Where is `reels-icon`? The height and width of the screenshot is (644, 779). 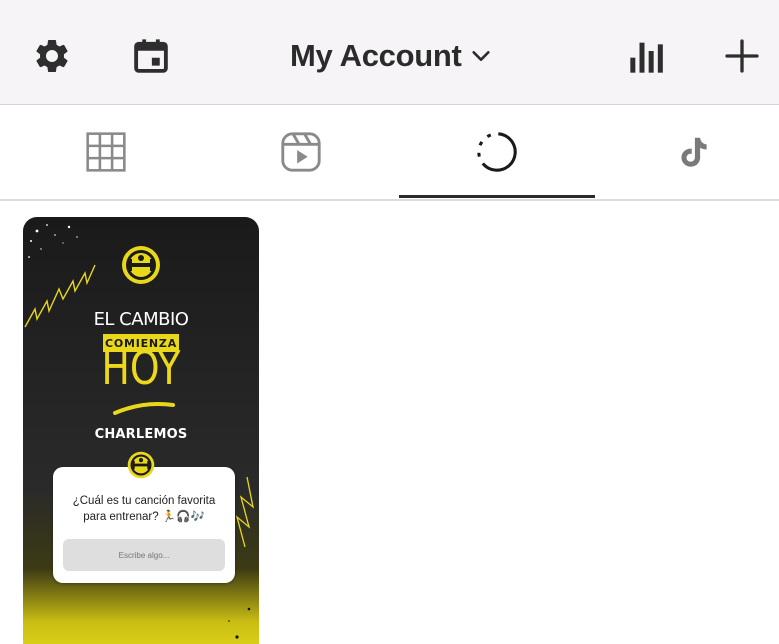
reels-icon is located at coordinates (300, 152).